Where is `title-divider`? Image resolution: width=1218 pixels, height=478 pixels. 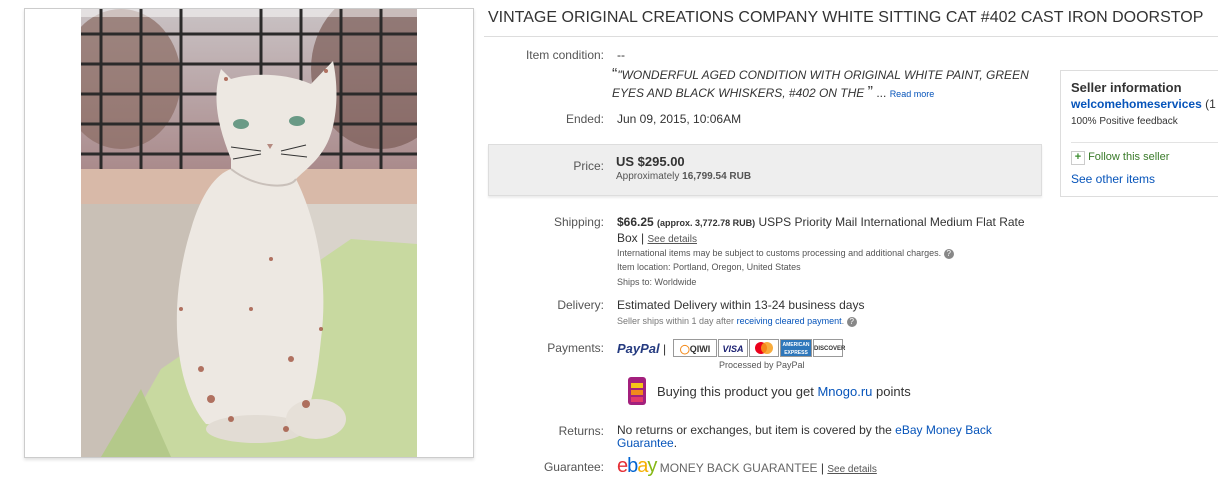 title-divider is located at coordinates (851, 36).